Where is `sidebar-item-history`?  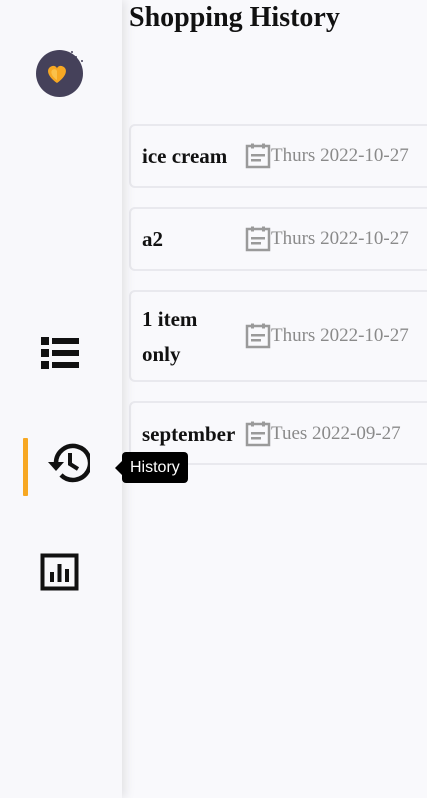 sidebar-item-history is located at coordinates (61, 467).